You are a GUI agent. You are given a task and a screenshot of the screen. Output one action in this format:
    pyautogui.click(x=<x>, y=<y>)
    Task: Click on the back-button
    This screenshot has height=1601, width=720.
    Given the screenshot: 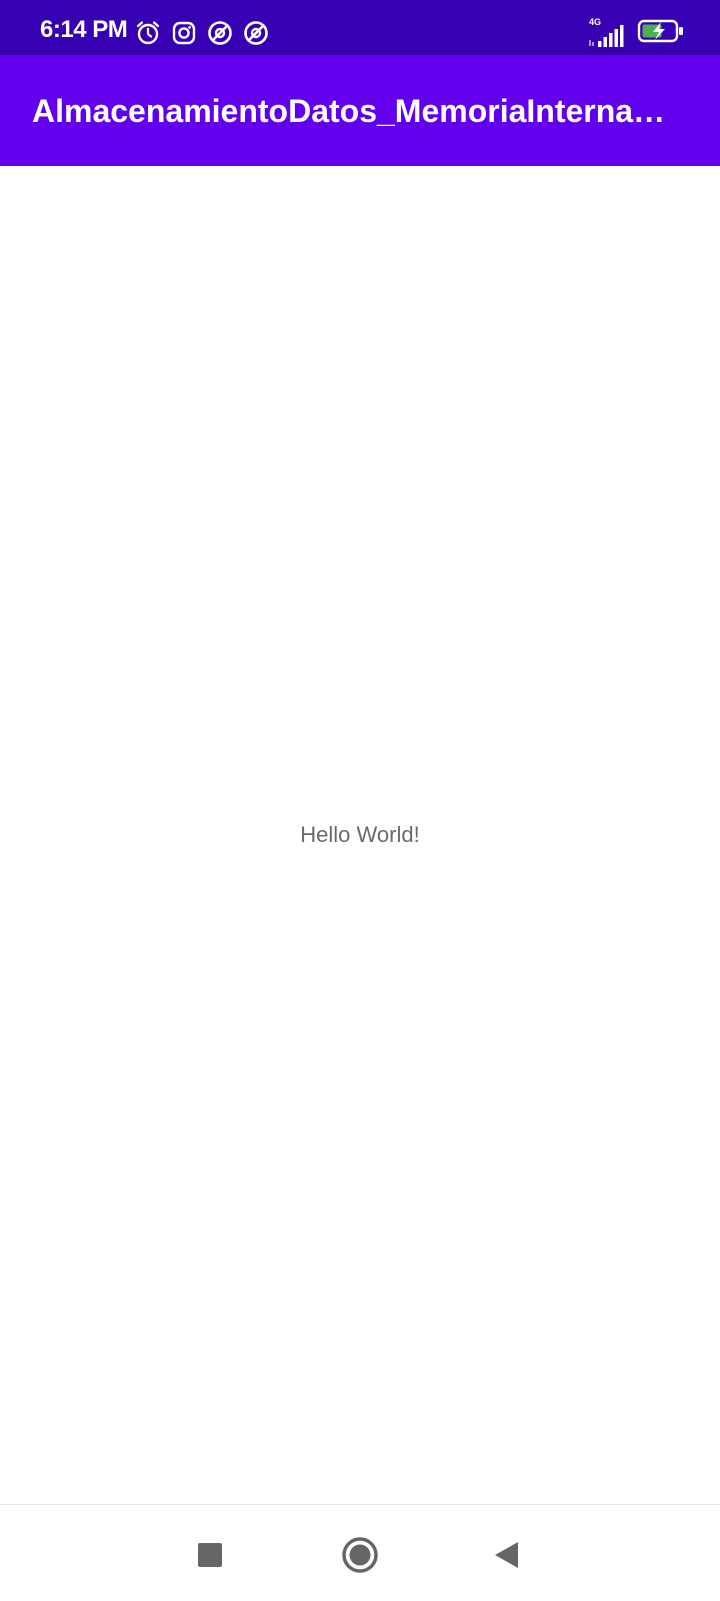 What is the action you would take?
    pyautogui.click(x=507, y=1555)
    